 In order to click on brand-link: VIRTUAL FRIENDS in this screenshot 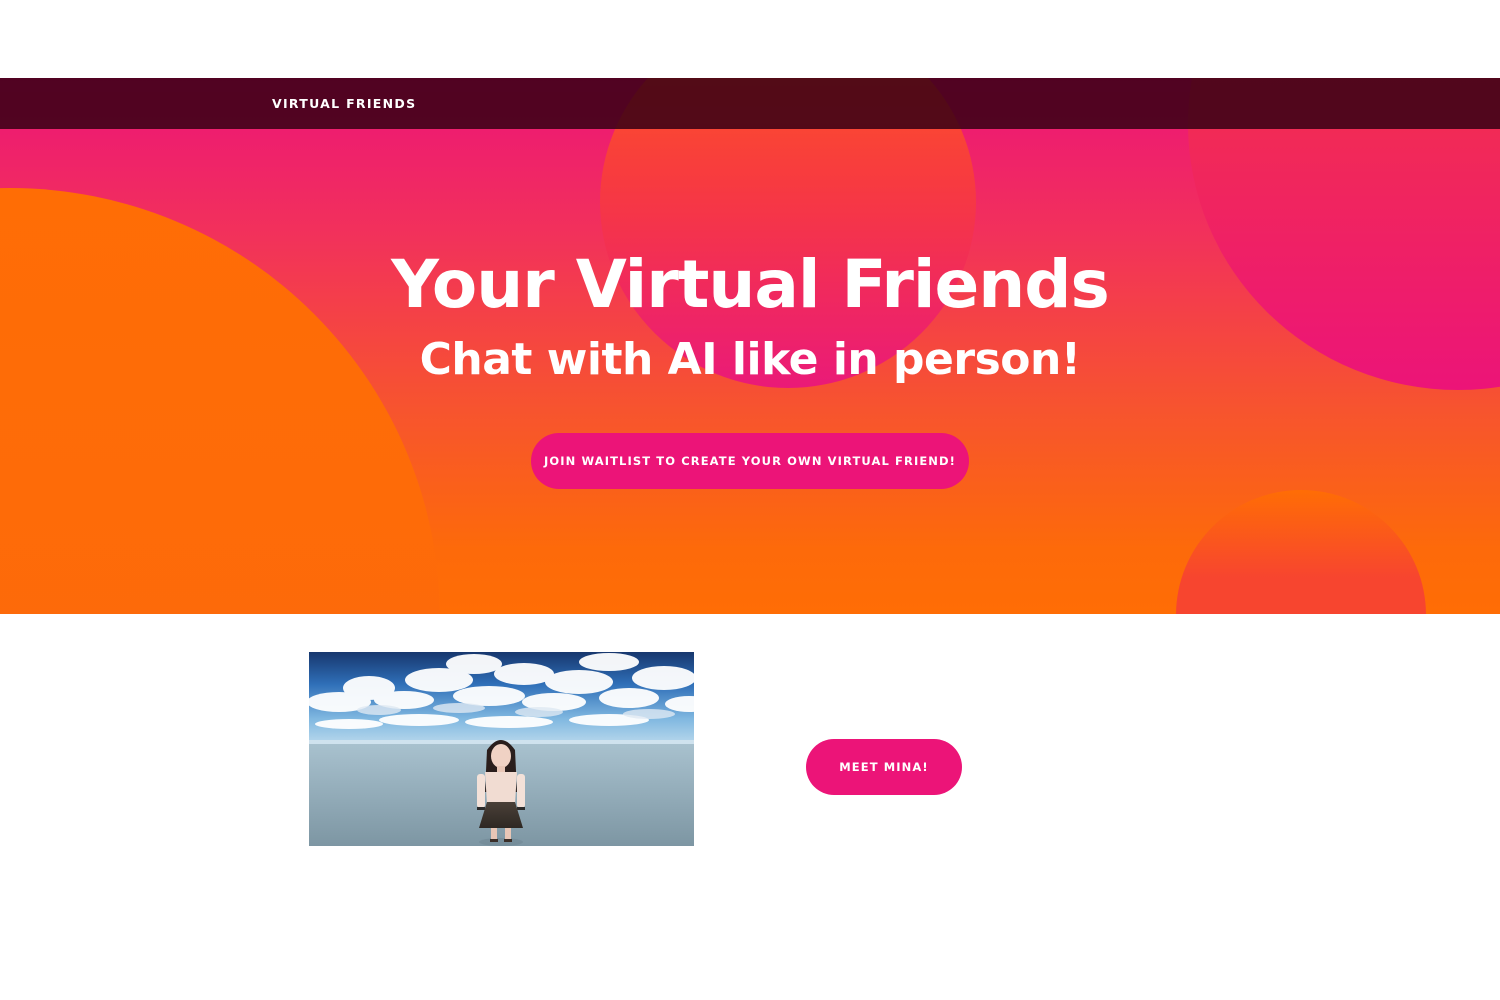, I will do `click(344, 103)`.